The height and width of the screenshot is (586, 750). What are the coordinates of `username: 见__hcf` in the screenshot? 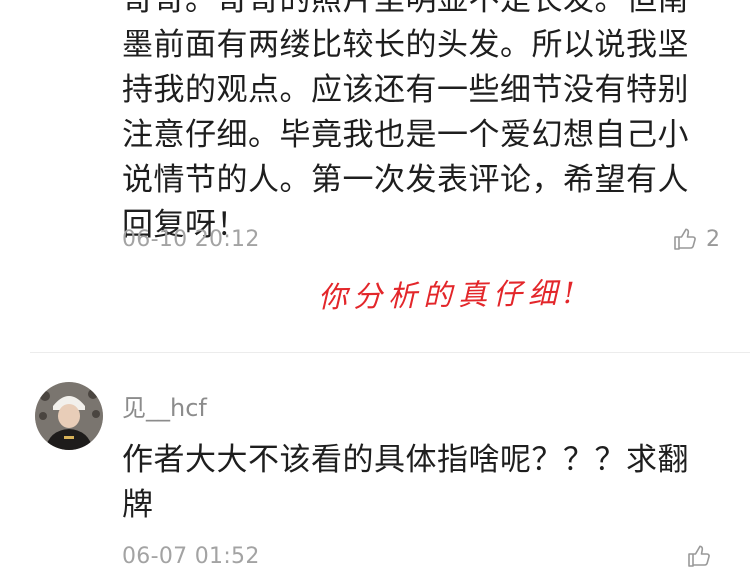 It's located at (164, 405).